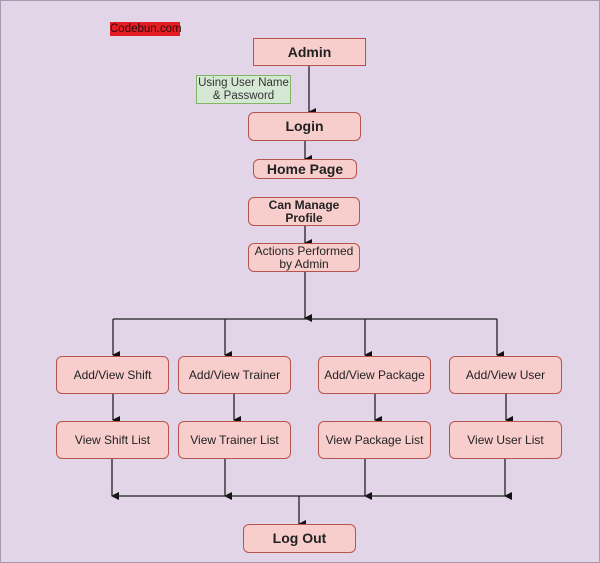 This screenshot has height=563, width=600. I want to click on note-login-credentials: Using User Name & Password, so click(243, 89).